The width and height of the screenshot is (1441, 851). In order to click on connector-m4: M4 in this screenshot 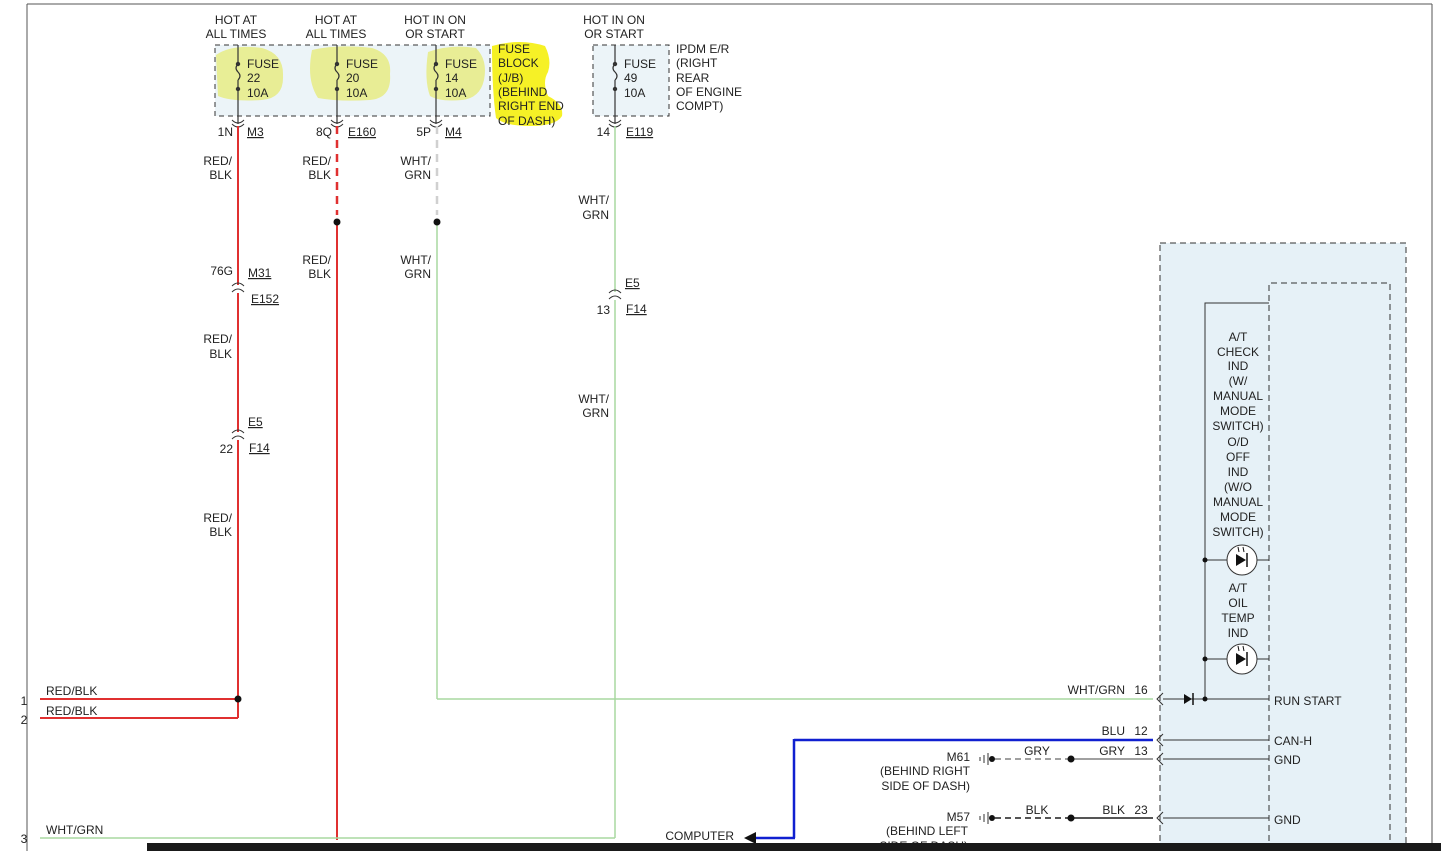, I will do `click(453, 132)`.